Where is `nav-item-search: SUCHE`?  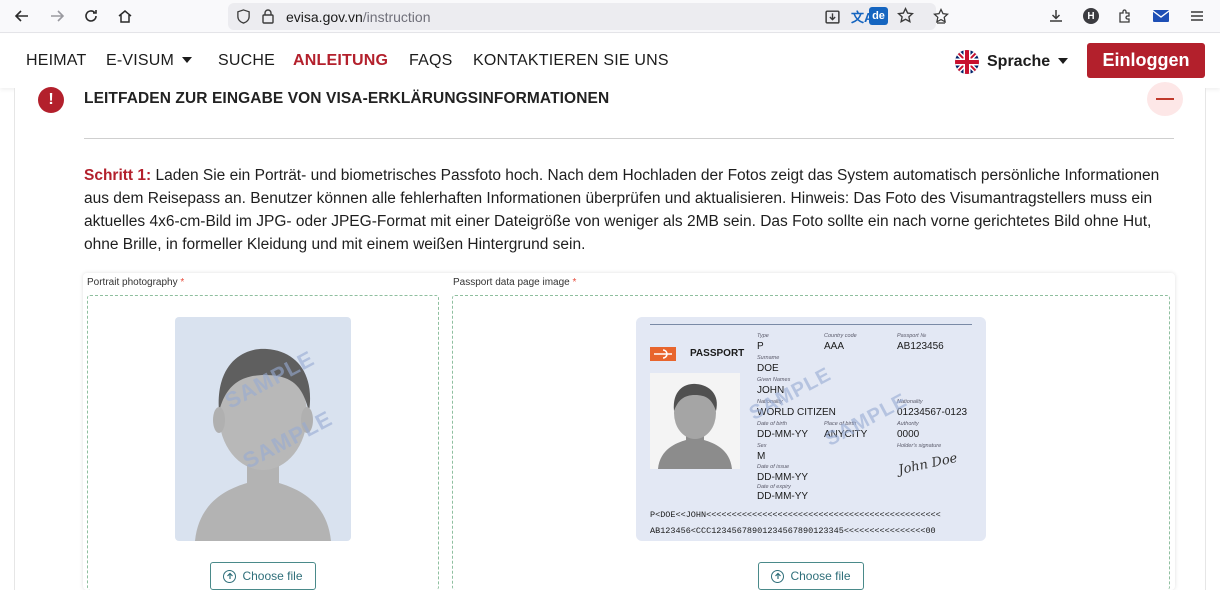
nav-item-search: SUCHE is located at coordinates (246, 61).